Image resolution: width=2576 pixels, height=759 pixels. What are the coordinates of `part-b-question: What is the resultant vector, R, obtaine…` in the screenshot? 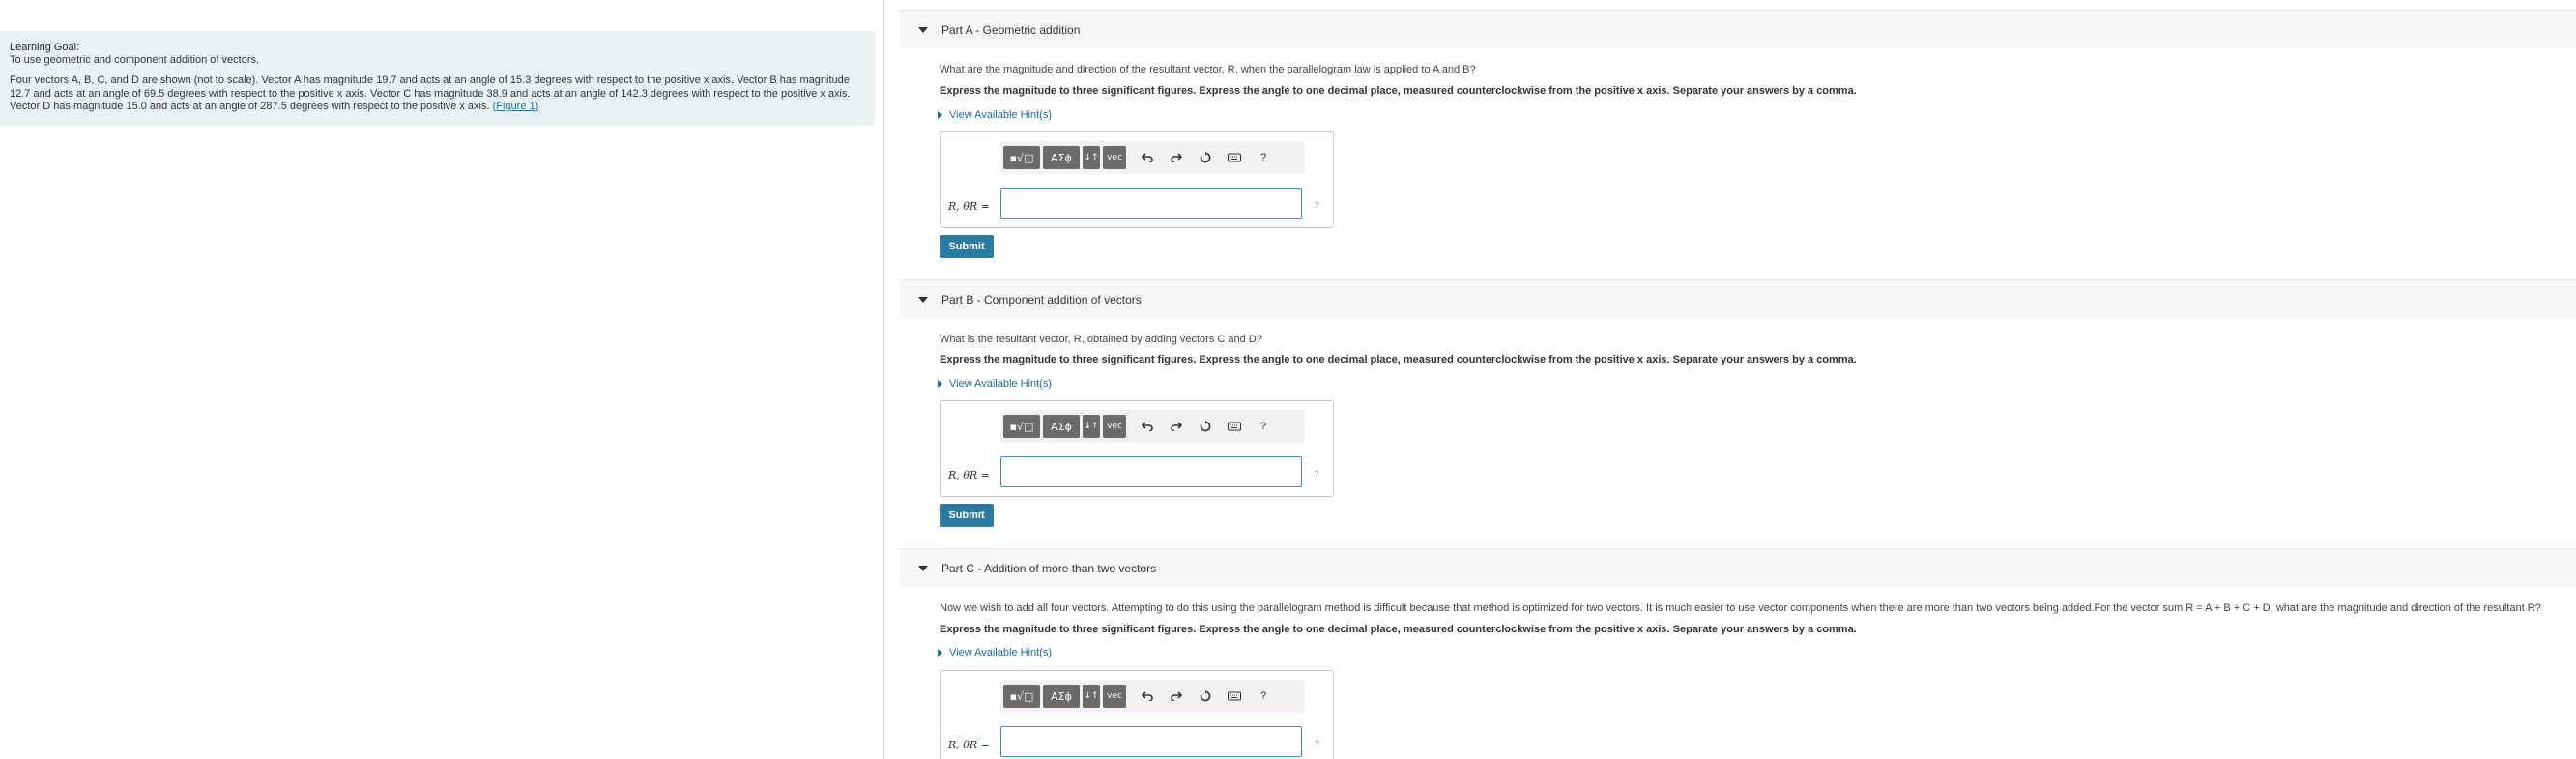 It's located at (1101, 339).